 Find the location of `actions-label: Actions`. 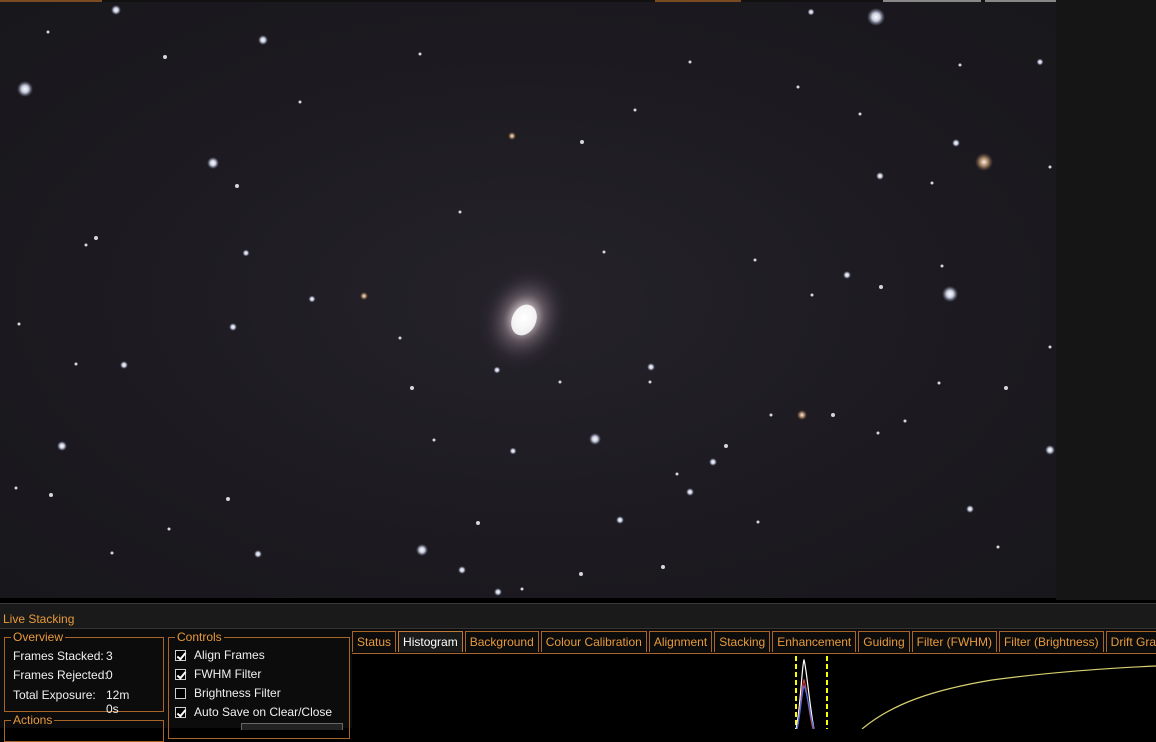

actions-label: Actions is located at coordinates (33, 720).